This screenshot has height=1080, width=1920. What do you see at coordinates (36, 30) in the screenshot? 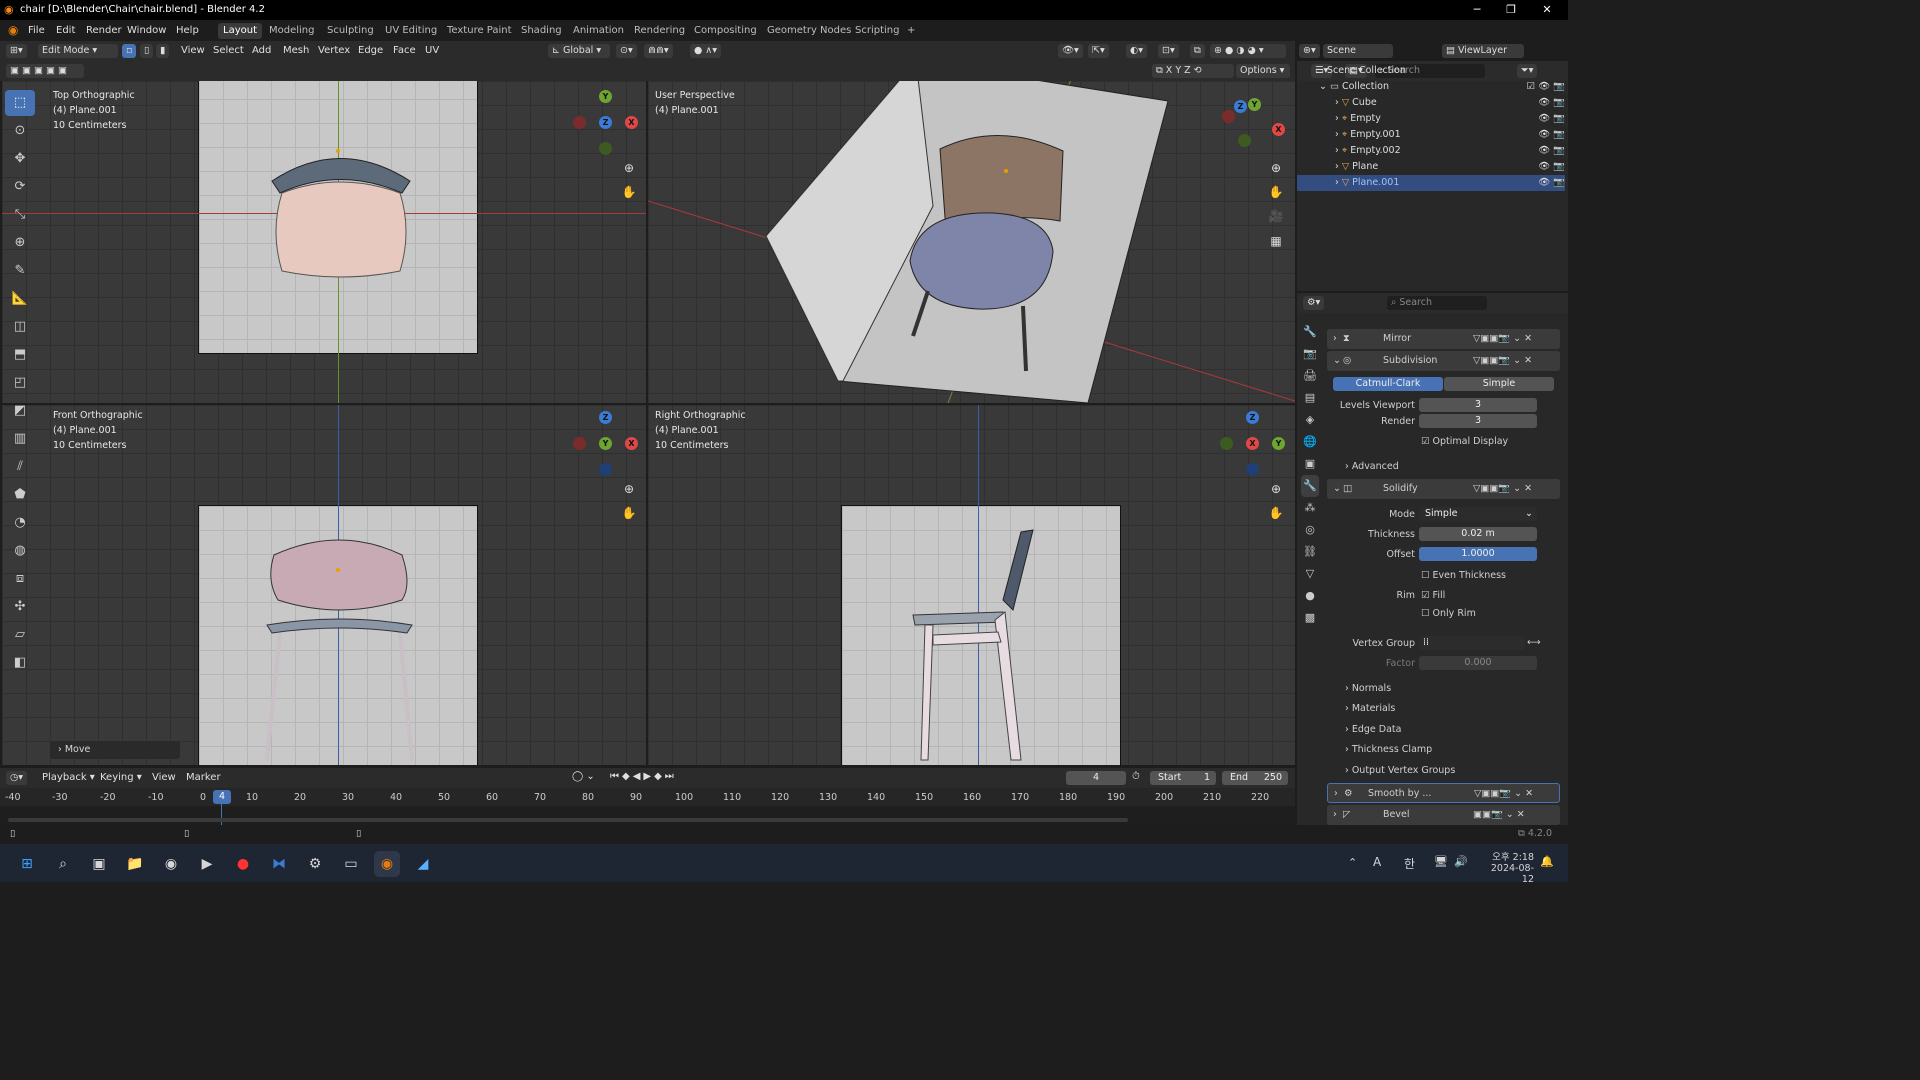
I see `menu-file: File` at bounding box center [36, 30].